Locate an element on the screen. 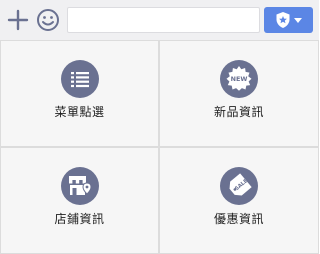 The height and width of the screenshot is (254, 320). new-badge-icon: NEW is located at coordinates (239, 79).